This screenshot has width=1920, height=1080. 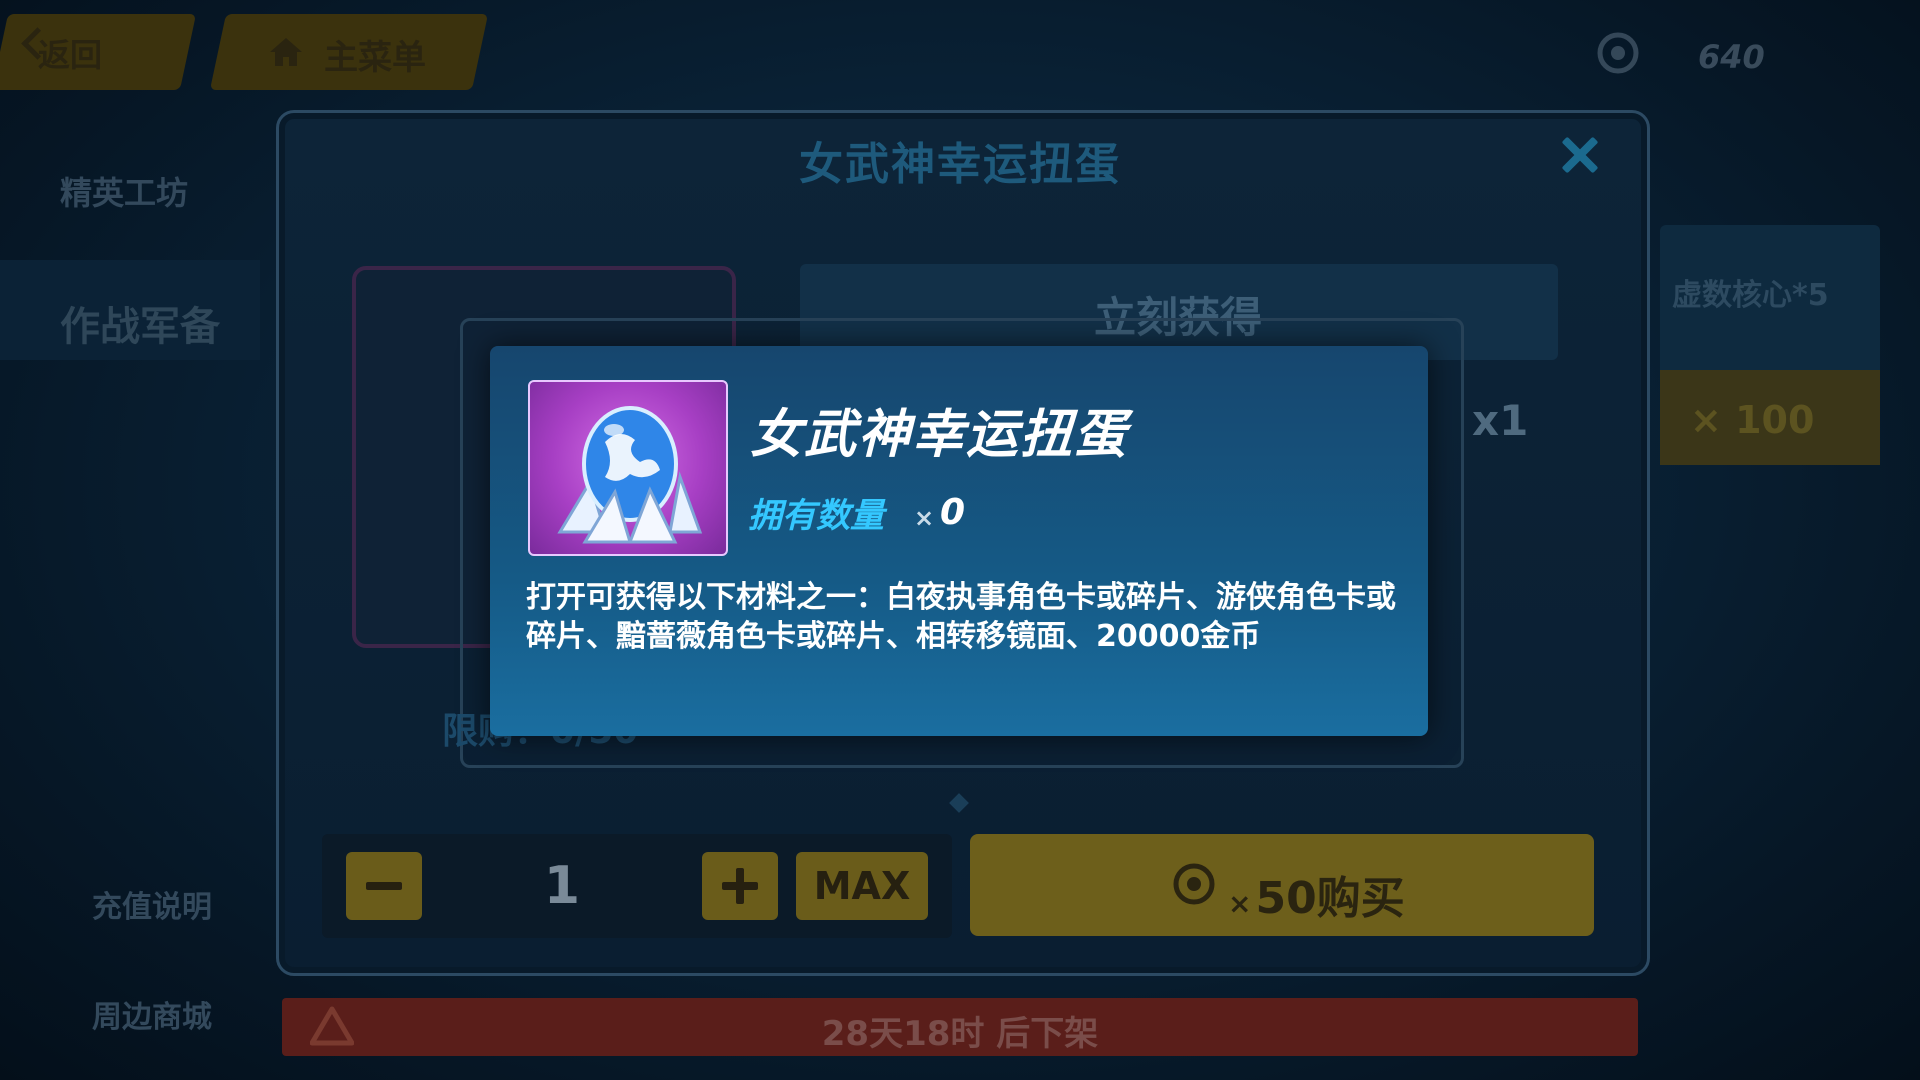 I want to click on reward-count: x1, so click(x=1500, y=420).